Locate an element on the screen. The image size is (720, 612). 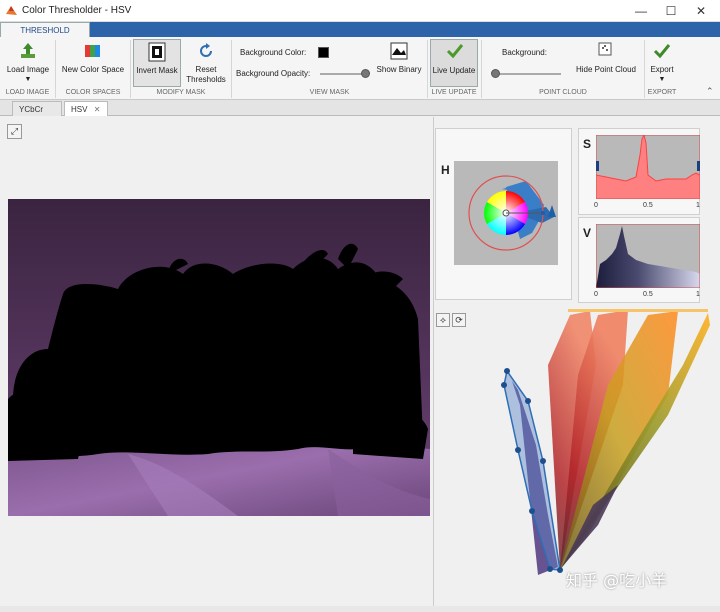
ribbon-tab-strip is located at coordinates (360, 29).